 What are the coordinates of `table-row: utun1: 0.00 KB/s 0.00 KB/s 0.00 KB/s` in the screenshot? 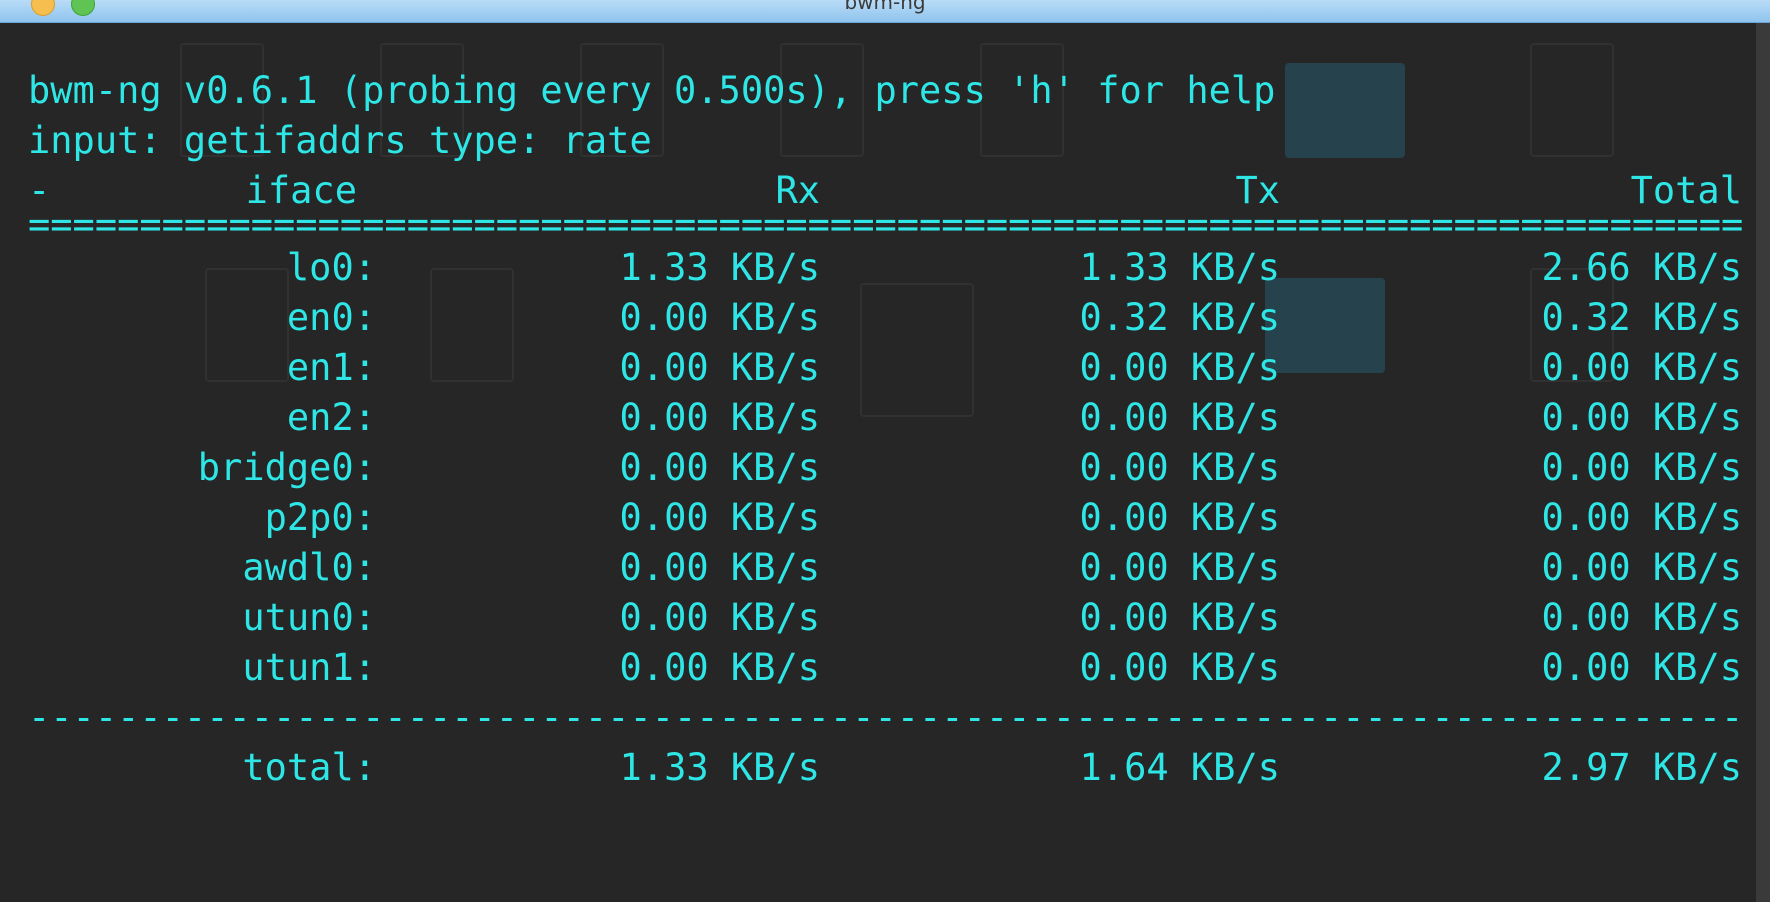 It's located at (885, 668).